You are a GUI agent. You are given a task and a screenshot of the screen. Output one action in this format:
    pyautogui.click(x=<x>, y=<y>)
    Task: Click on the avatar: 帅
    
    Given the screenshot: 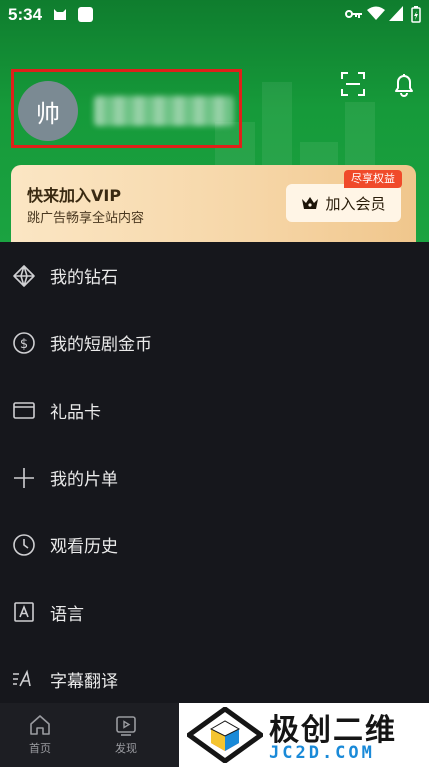 What is the action you would take?
    pyautogui.click(x=48, y=111)
    